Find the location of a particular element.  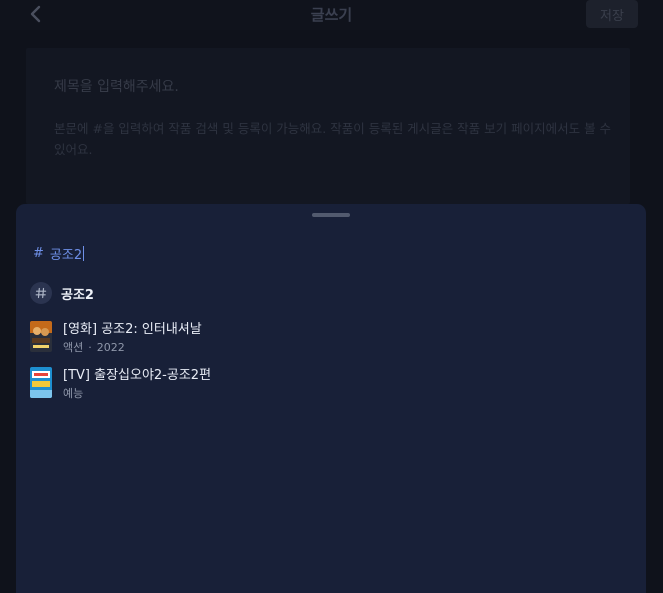

hashtag-icon is located at coordinates (41, 293).